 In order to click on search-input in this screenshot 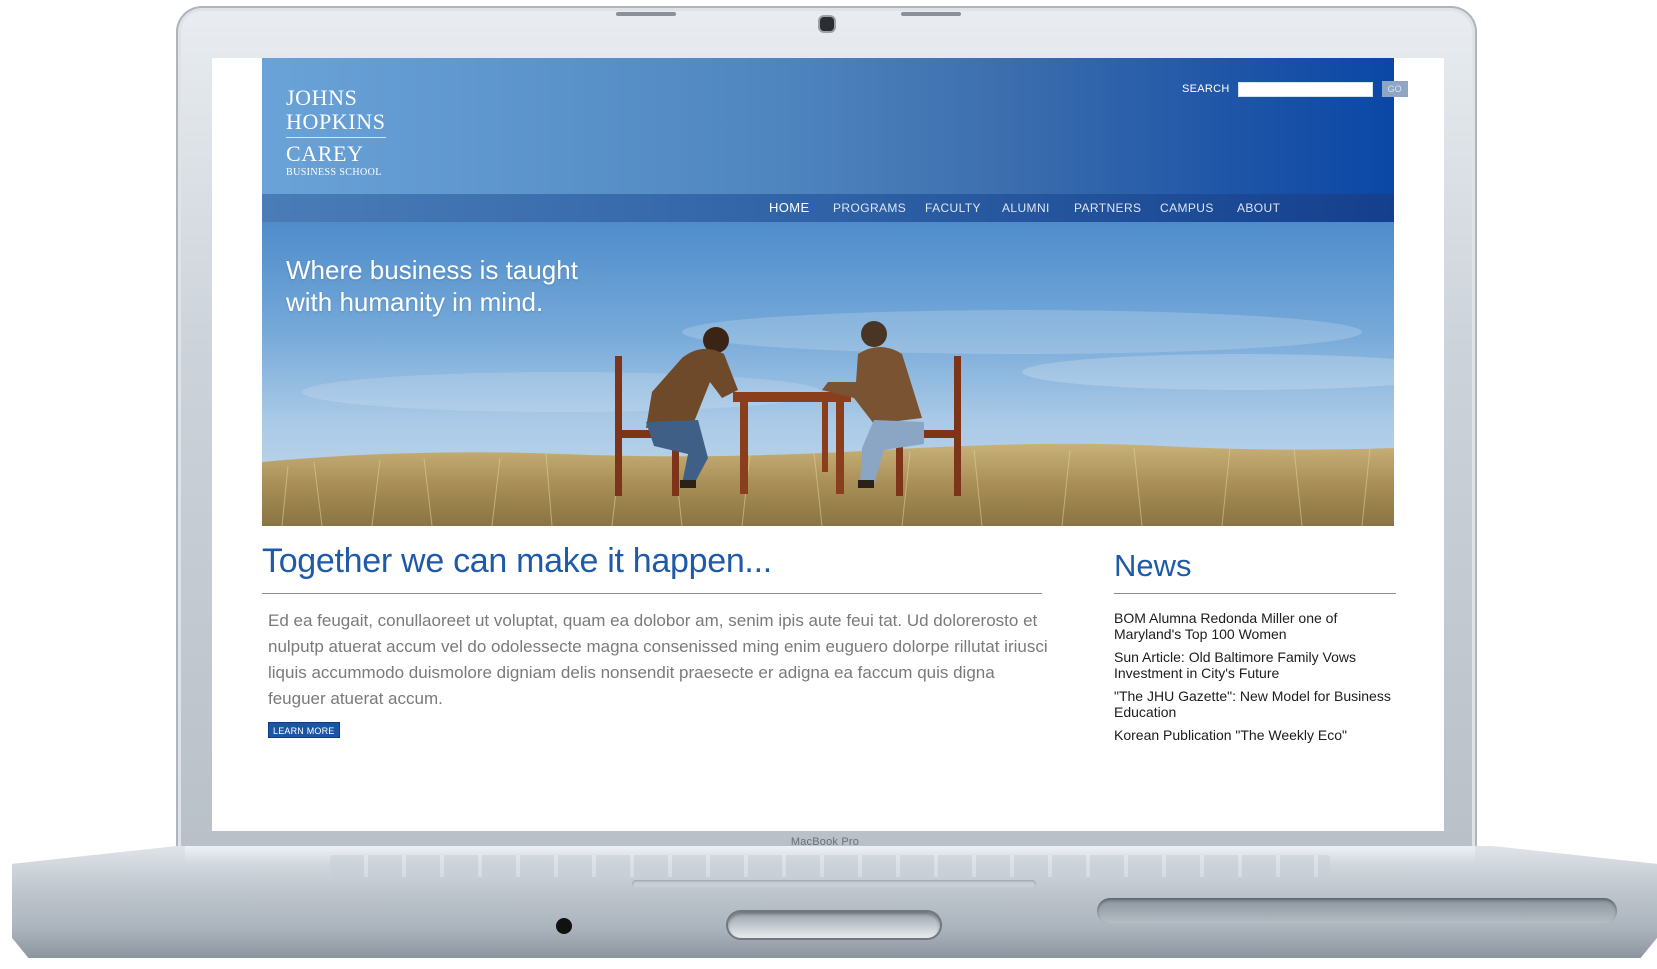, I will do `click(1305, 89)`.